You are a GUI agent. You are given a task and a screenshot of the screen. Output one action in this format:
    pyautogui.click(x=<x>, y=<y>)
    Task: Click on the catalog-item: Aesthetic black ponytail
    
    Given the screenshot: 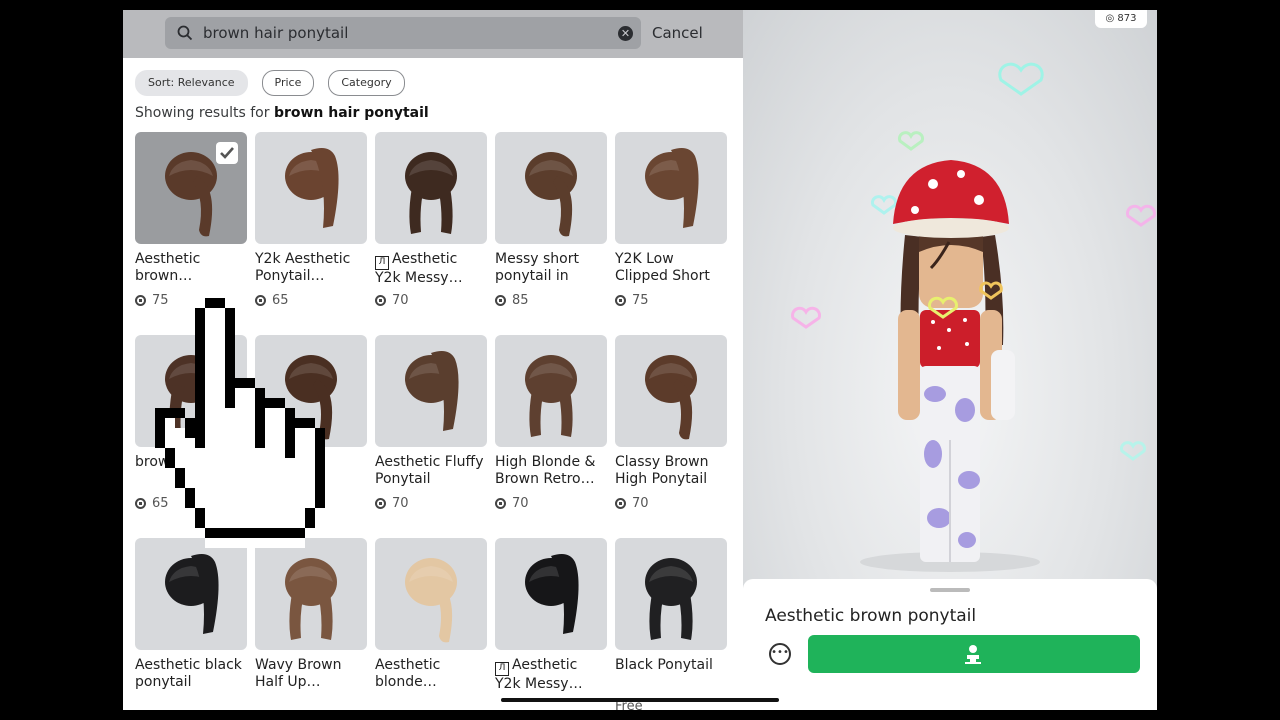 What is the action you would take?
    pyautogui.click(x=191, y=614)
    